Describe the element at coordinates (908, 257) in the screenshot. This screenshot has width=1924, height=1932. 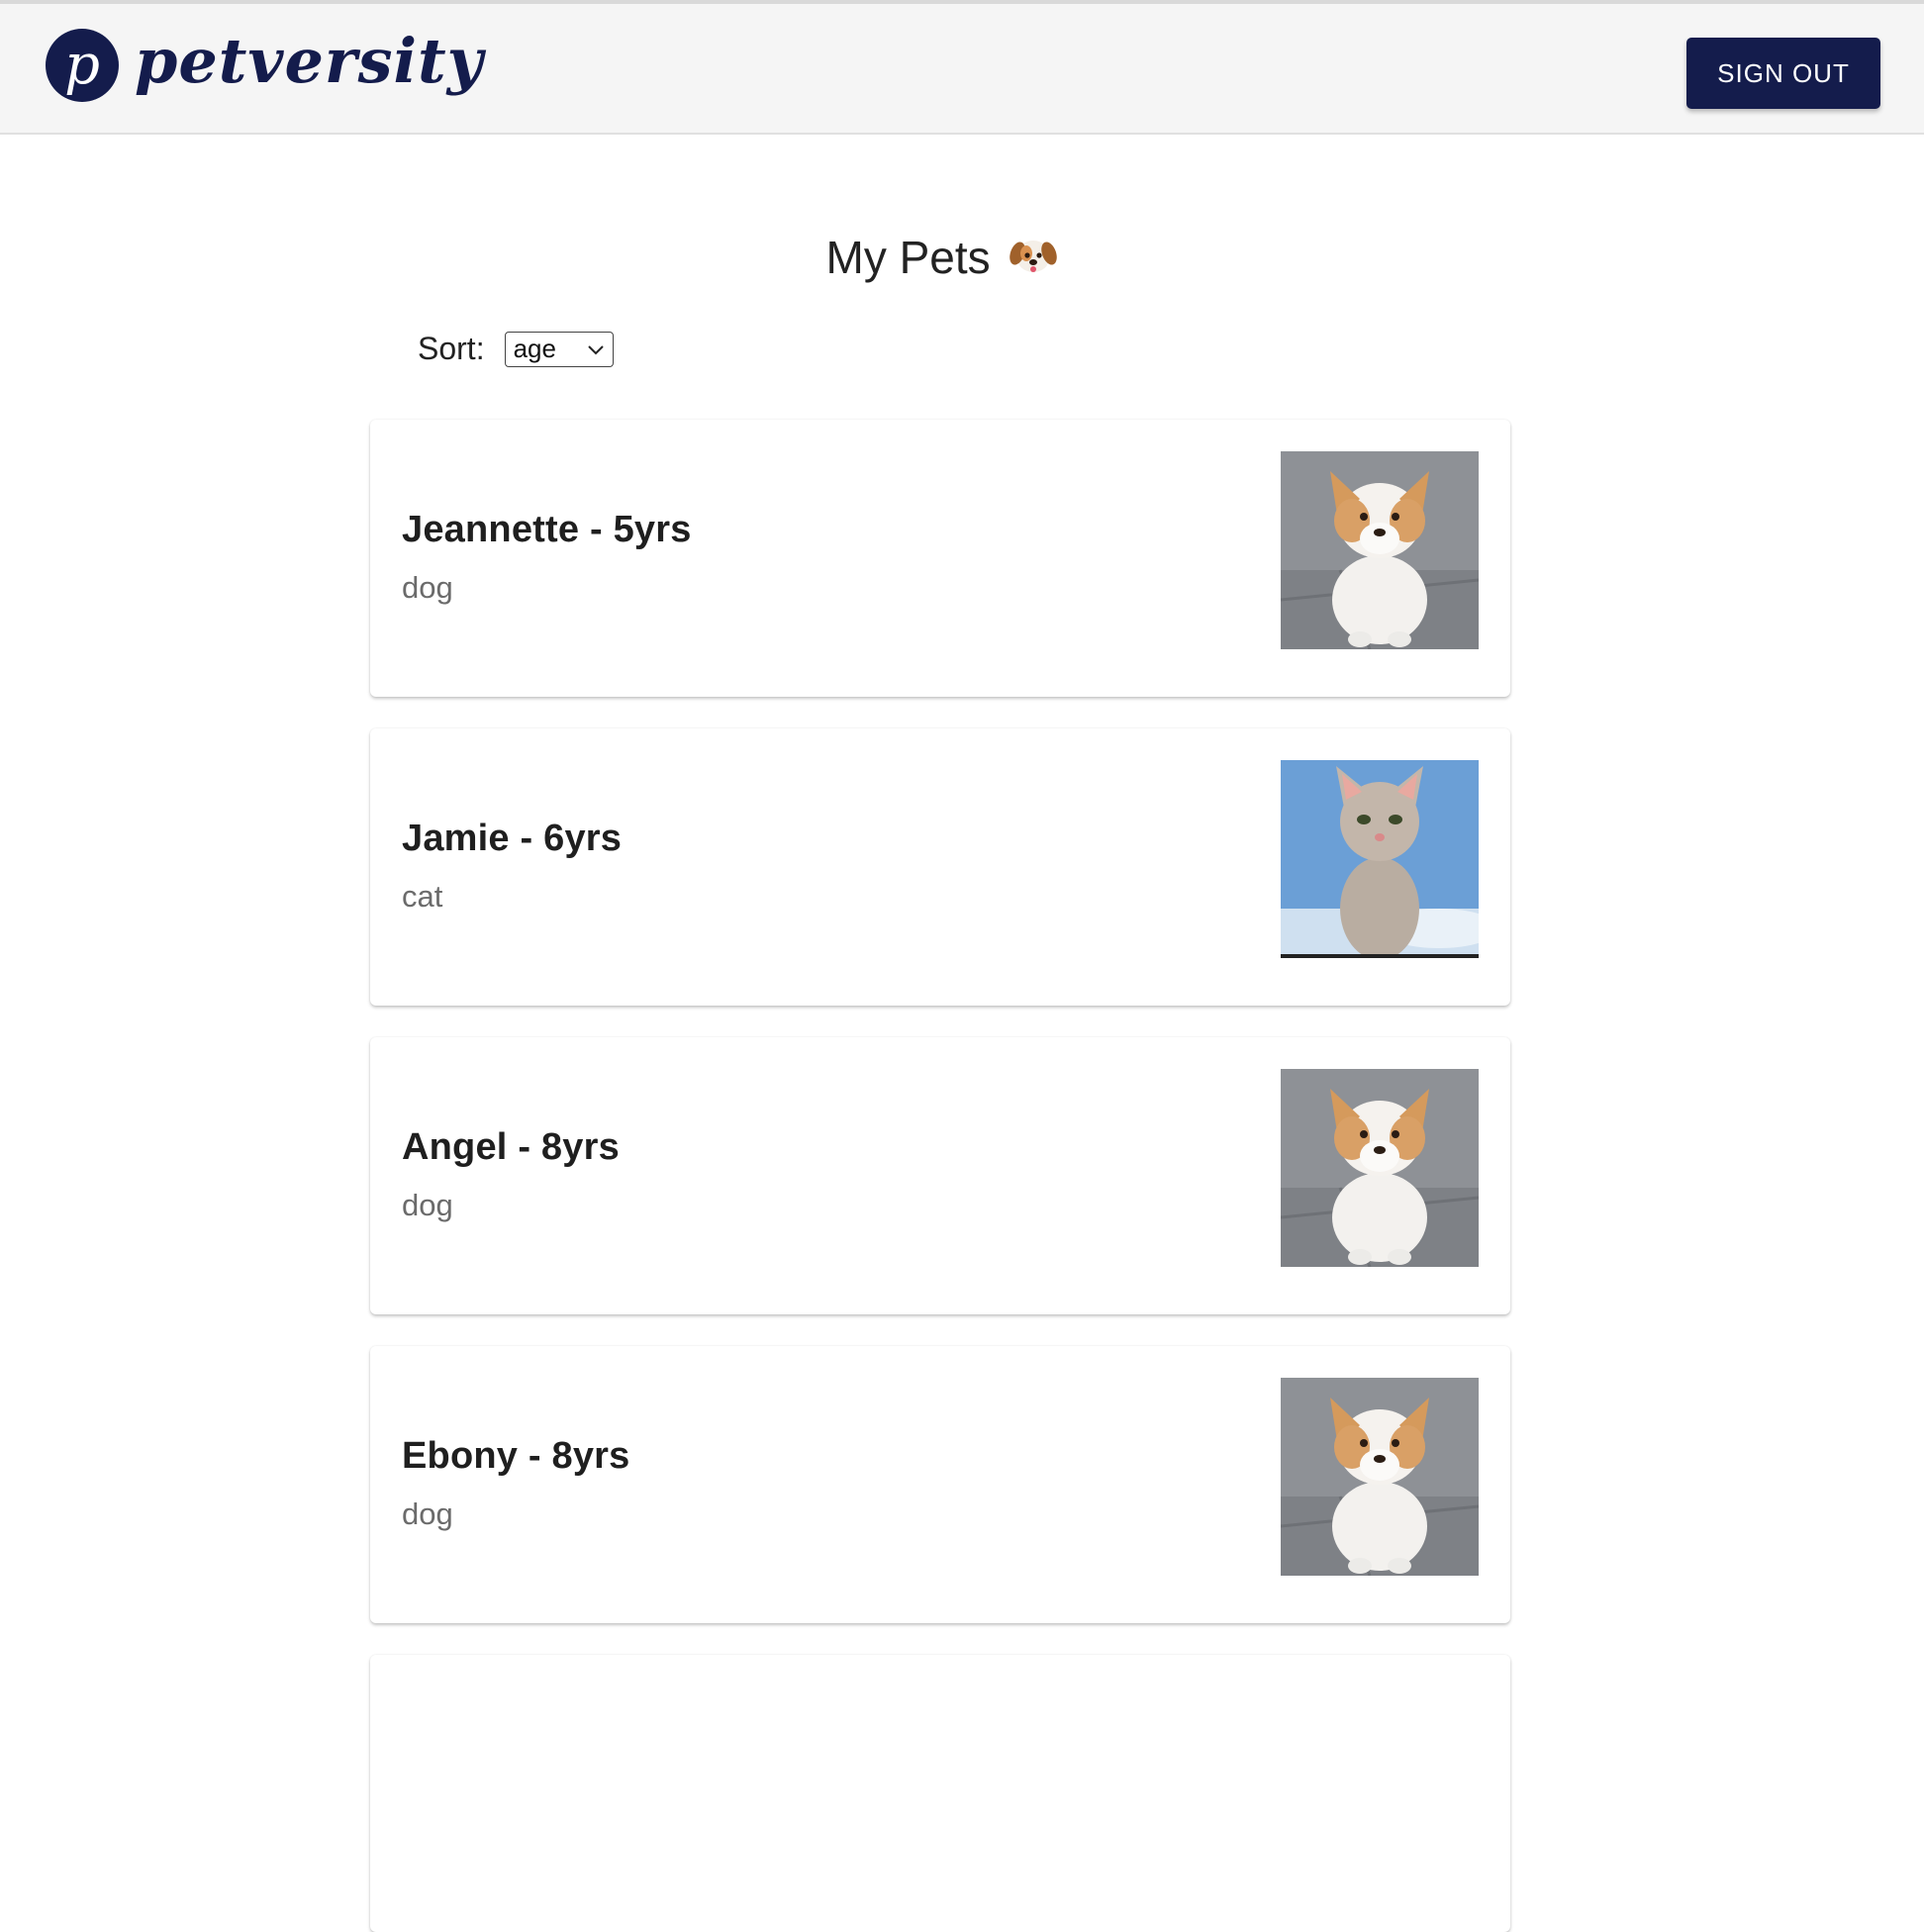
I see `page-title-text: My Pets` at that location.